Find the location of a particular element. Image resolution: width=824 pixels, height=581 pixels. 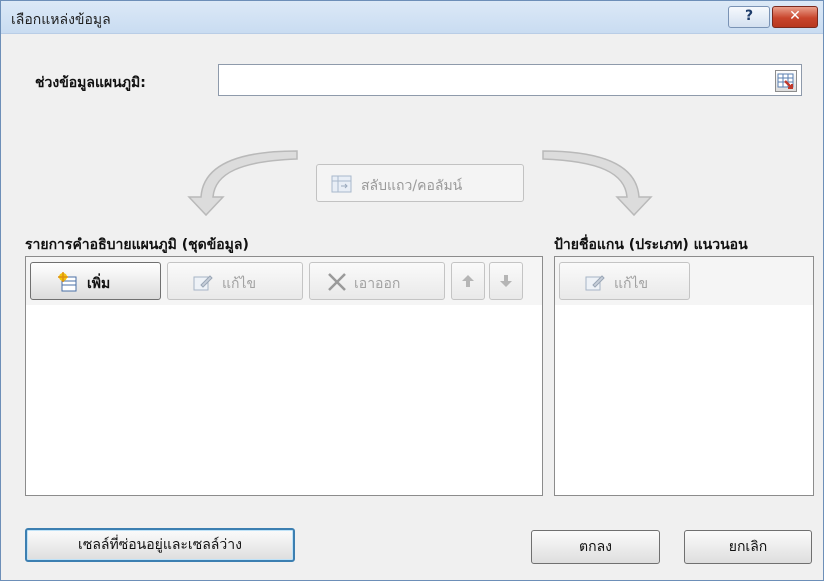

axis-labels-panel: แก้ไข is located at coordinates (684, 376).